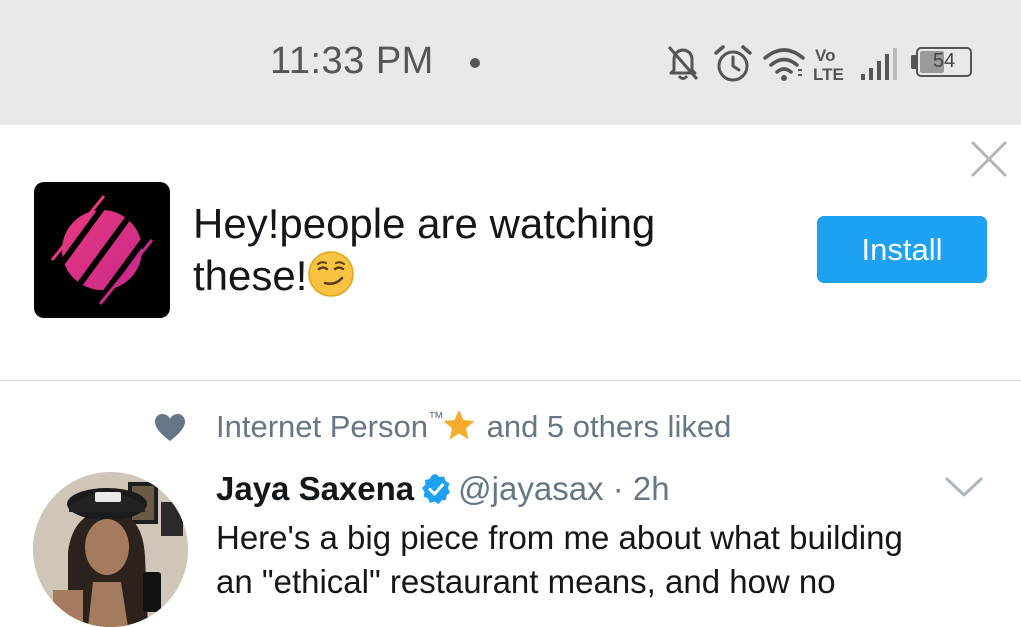  I want to click on avatar-photo, so click(110, 549).